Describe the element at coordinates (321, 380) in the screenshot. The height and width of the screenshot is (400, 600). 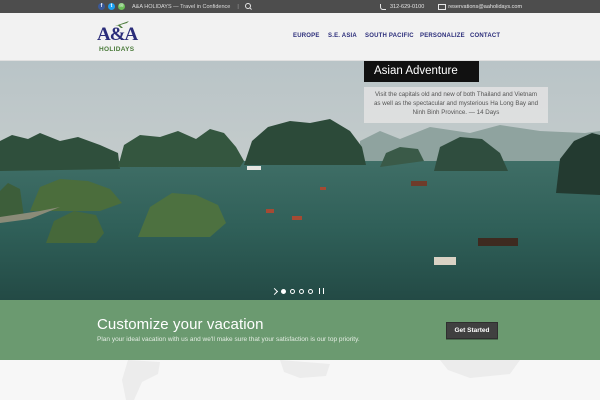
I see `world-map-graphic` at that location.